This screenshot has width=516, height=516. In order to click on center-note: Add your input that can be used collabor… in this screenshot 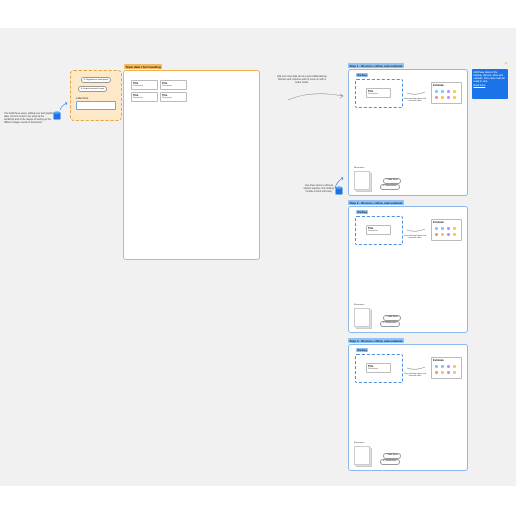, I will do `click(302, 79)`.